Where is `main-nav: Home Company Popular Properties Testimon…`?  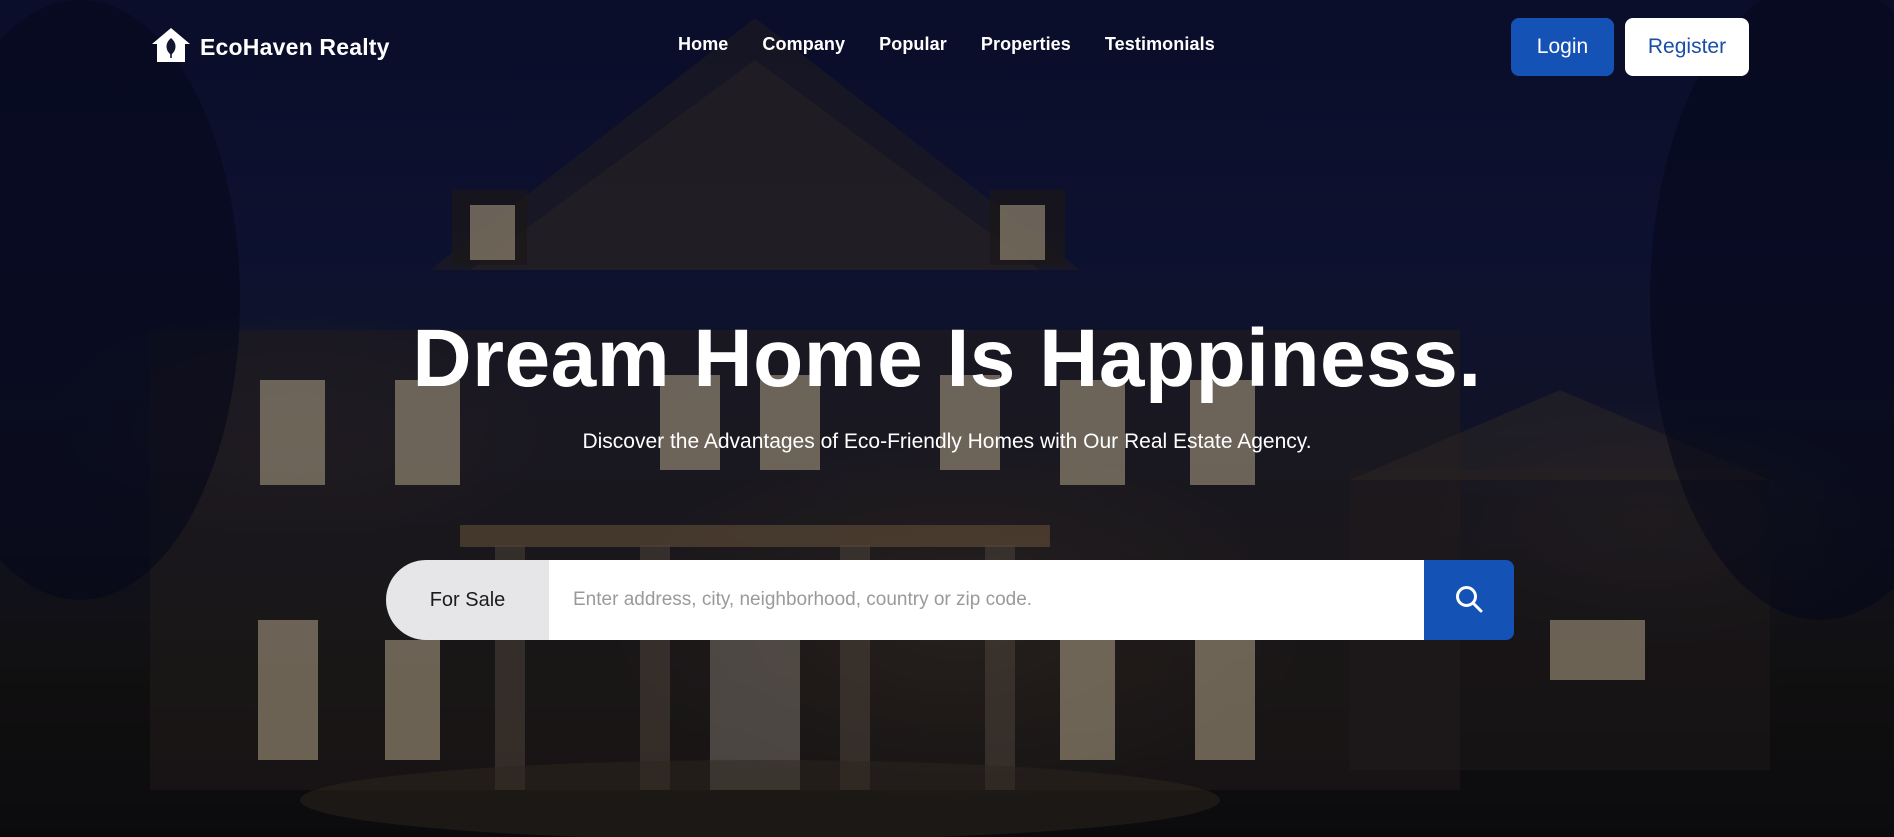
main-nav: Home Company Popular Properties Testimon… is located at coordinates (946, 44).